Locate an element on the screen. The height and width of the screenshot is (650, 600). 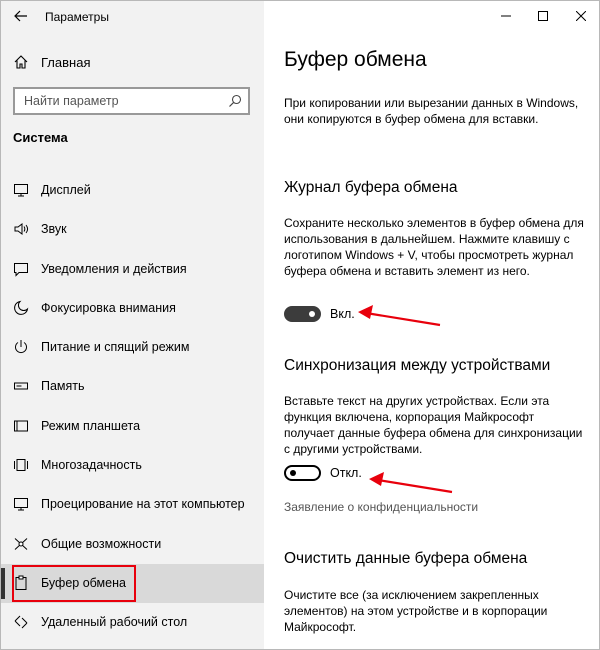
search-icon is located at coordinates (235, 101).